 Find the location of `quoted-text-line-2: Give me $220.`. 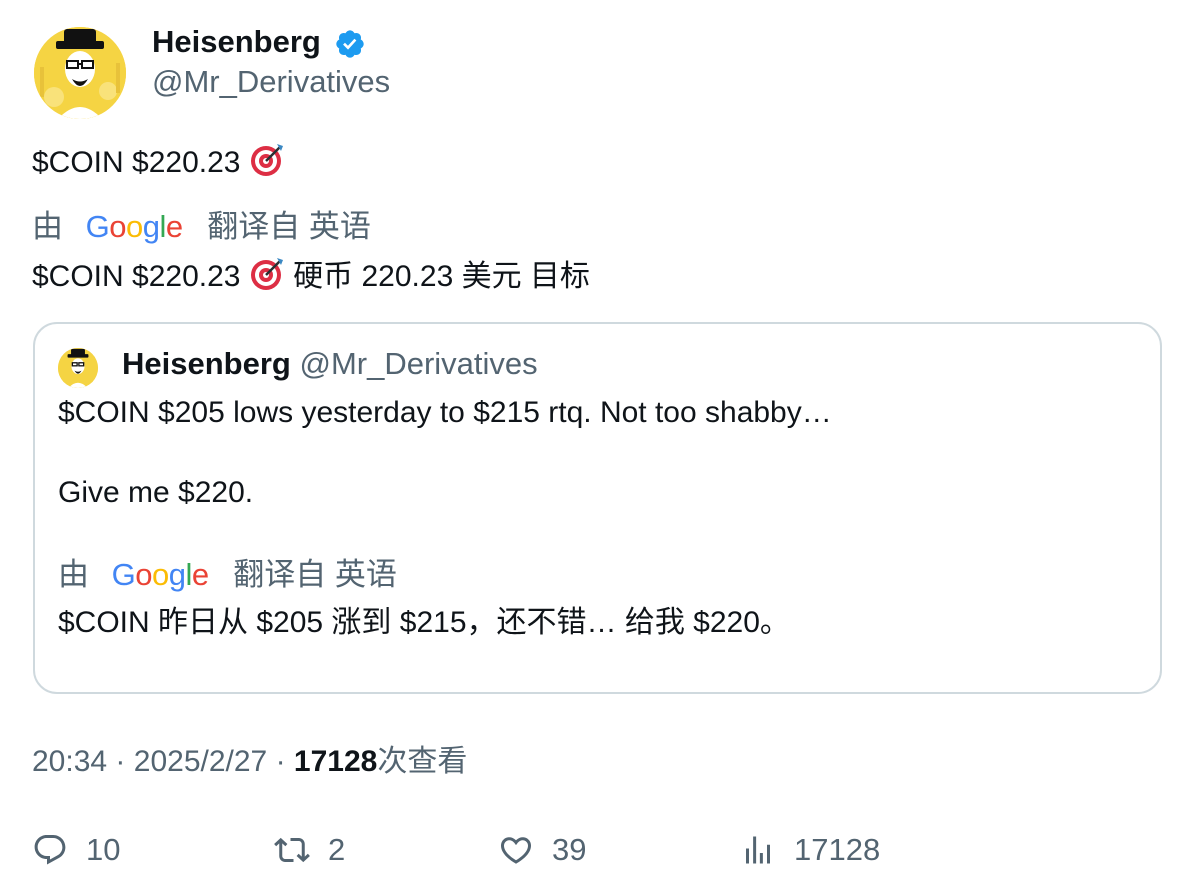

quoted-text-line-2: Give me $220. is located at coordinates (156, 492).